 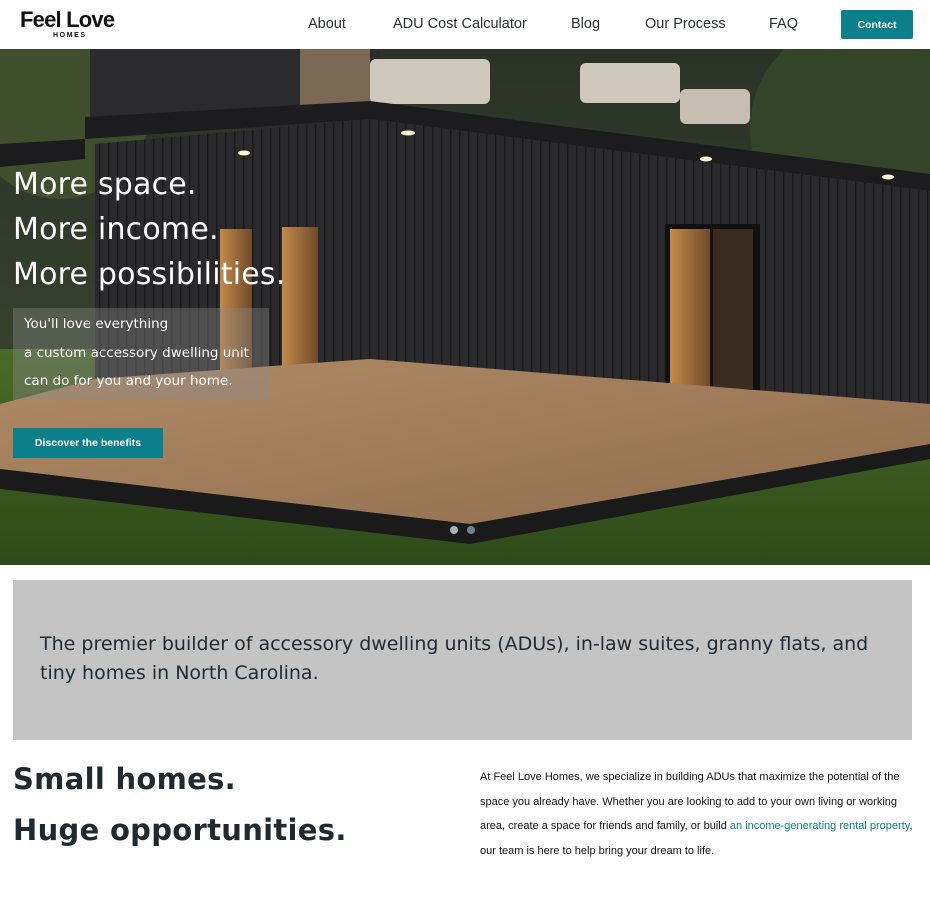 What do you see at coordinates (180, 830) in the screenshot?
I see `headline-huge-opportunities: Huge opportunities.` at bounding box center [180, 830].